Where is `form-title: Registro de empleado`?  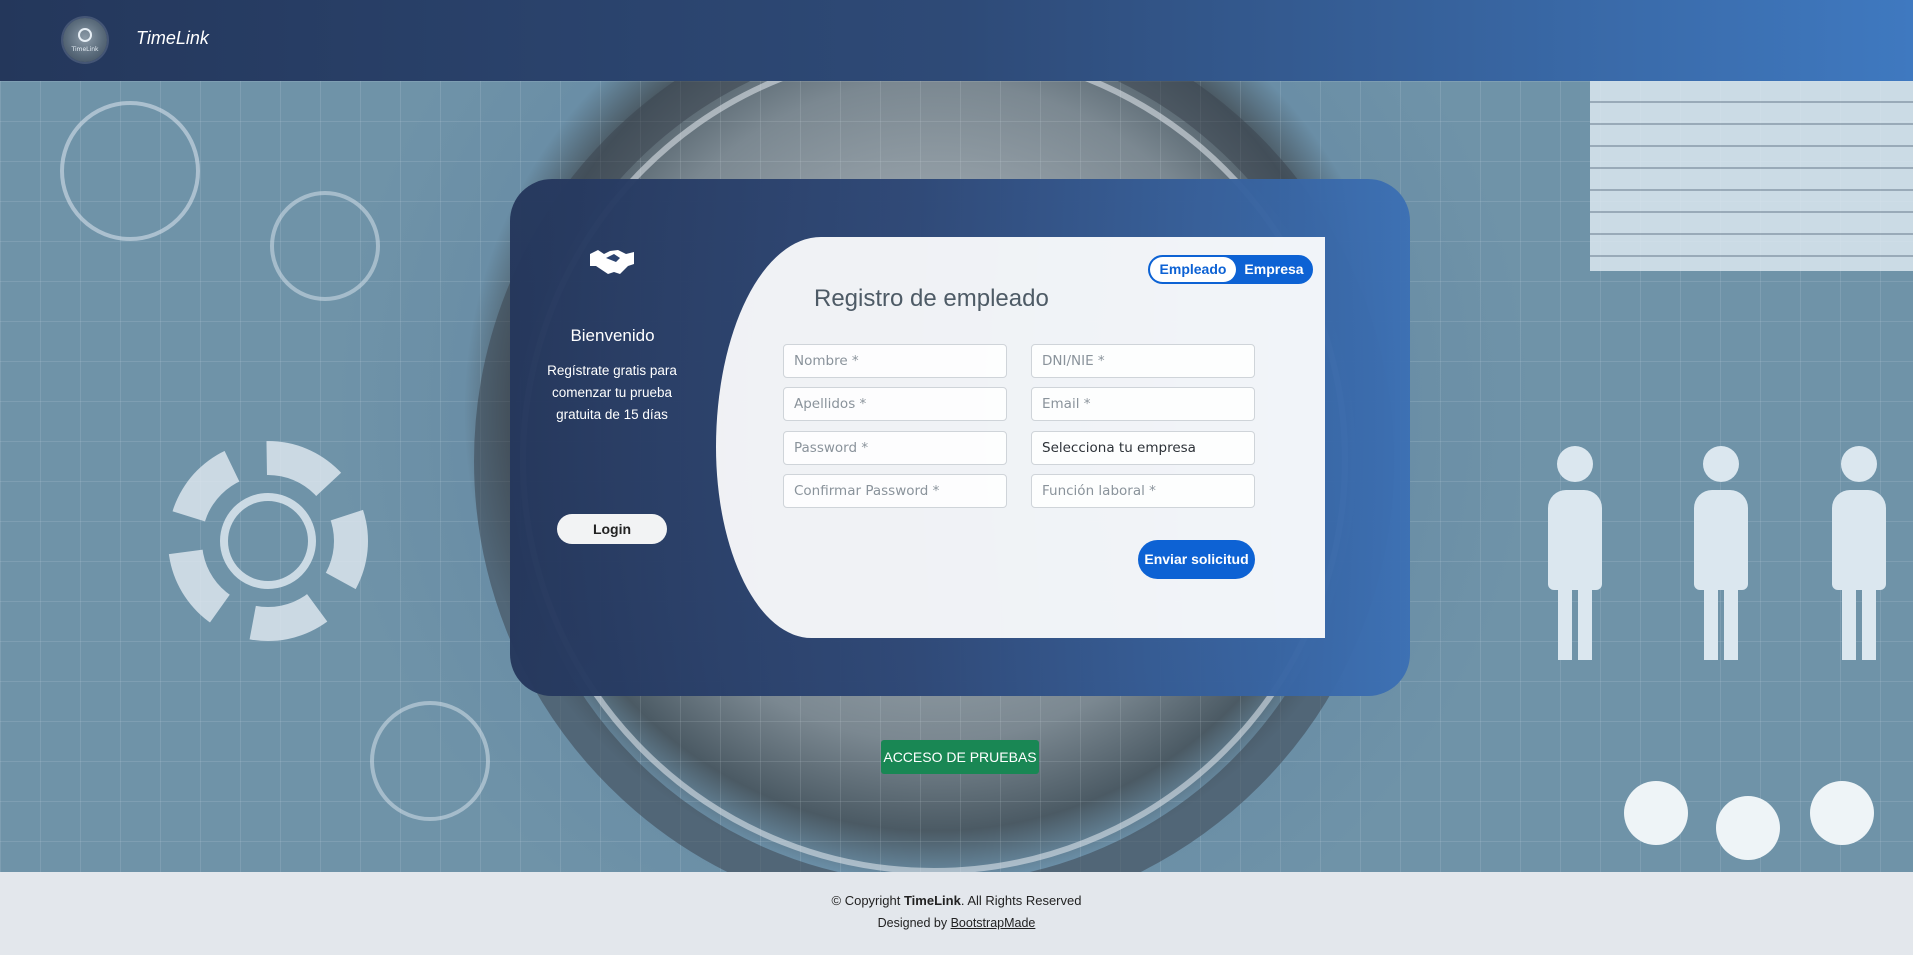
form-title: Registro de empleado is located at coordinates (931, 298).